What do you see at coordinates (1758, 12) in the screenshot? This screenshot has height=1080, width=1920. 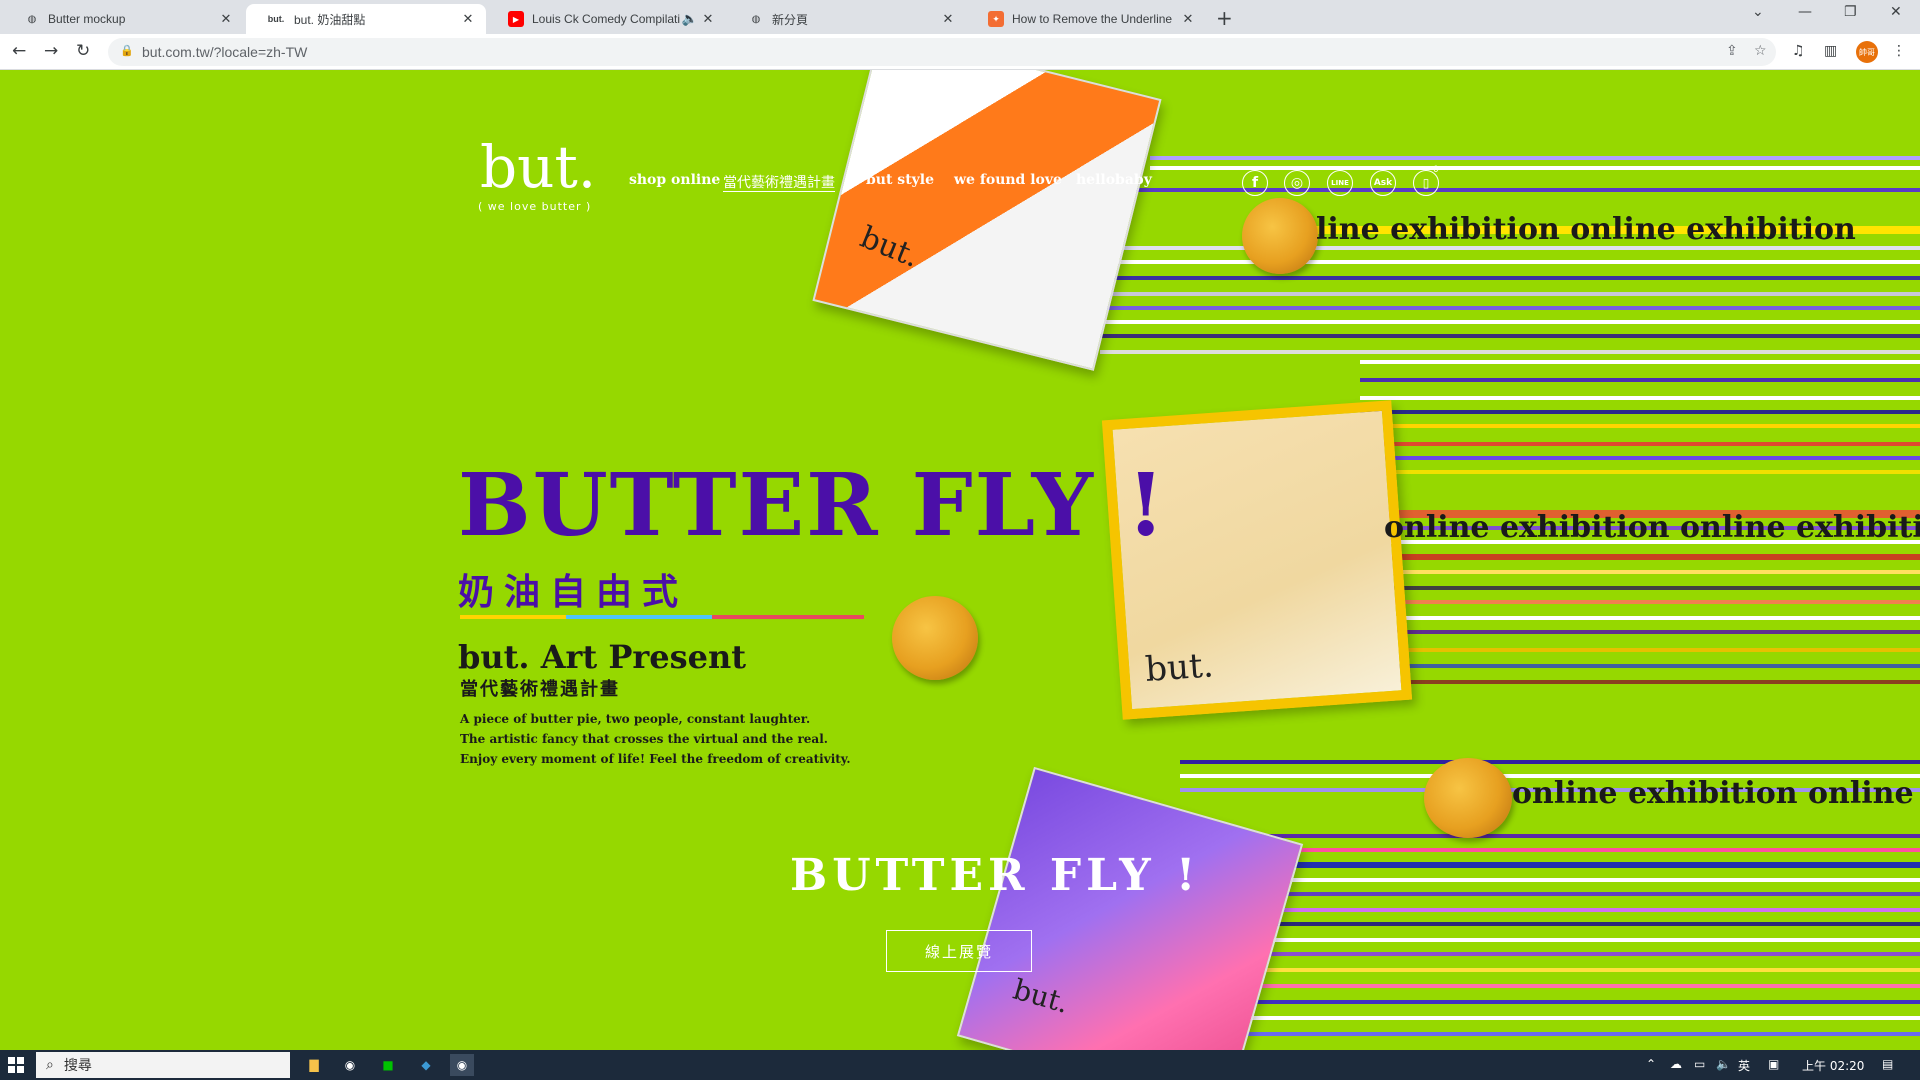 I see `tab-search-chevron-icon: ⌄` at bounding box center [1758, 12].